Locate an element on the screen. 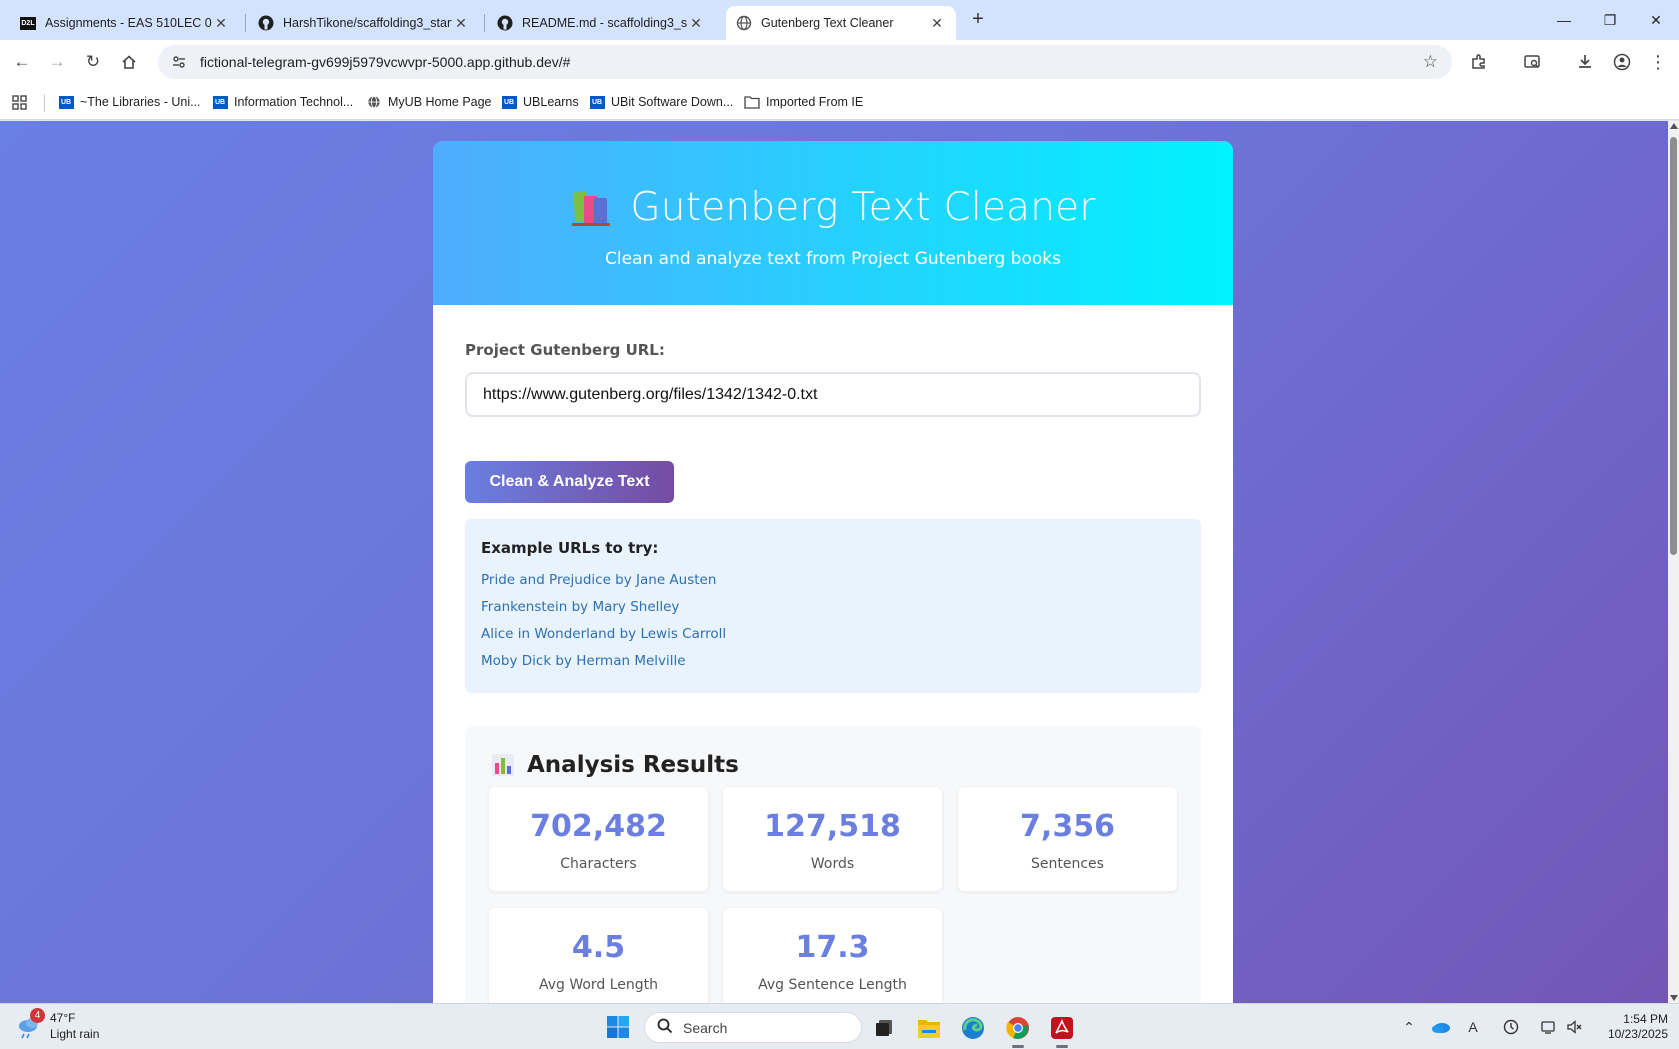 This screenshot has width=1679, height=1049. focus-icon is located at coordinates (1511, 1027).